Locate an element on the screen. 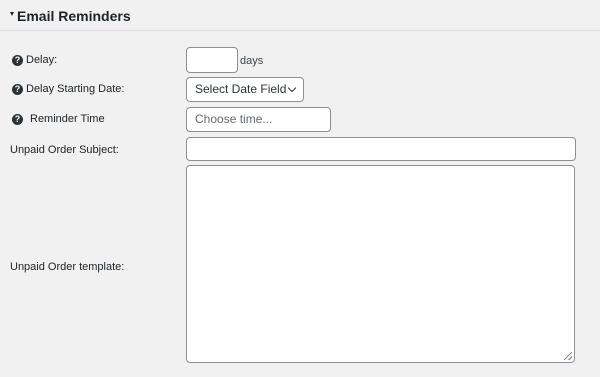 Image resolution: width=600 pixels, height=377 pixels. resize-handle-icon is located at coordinates (568, 356).